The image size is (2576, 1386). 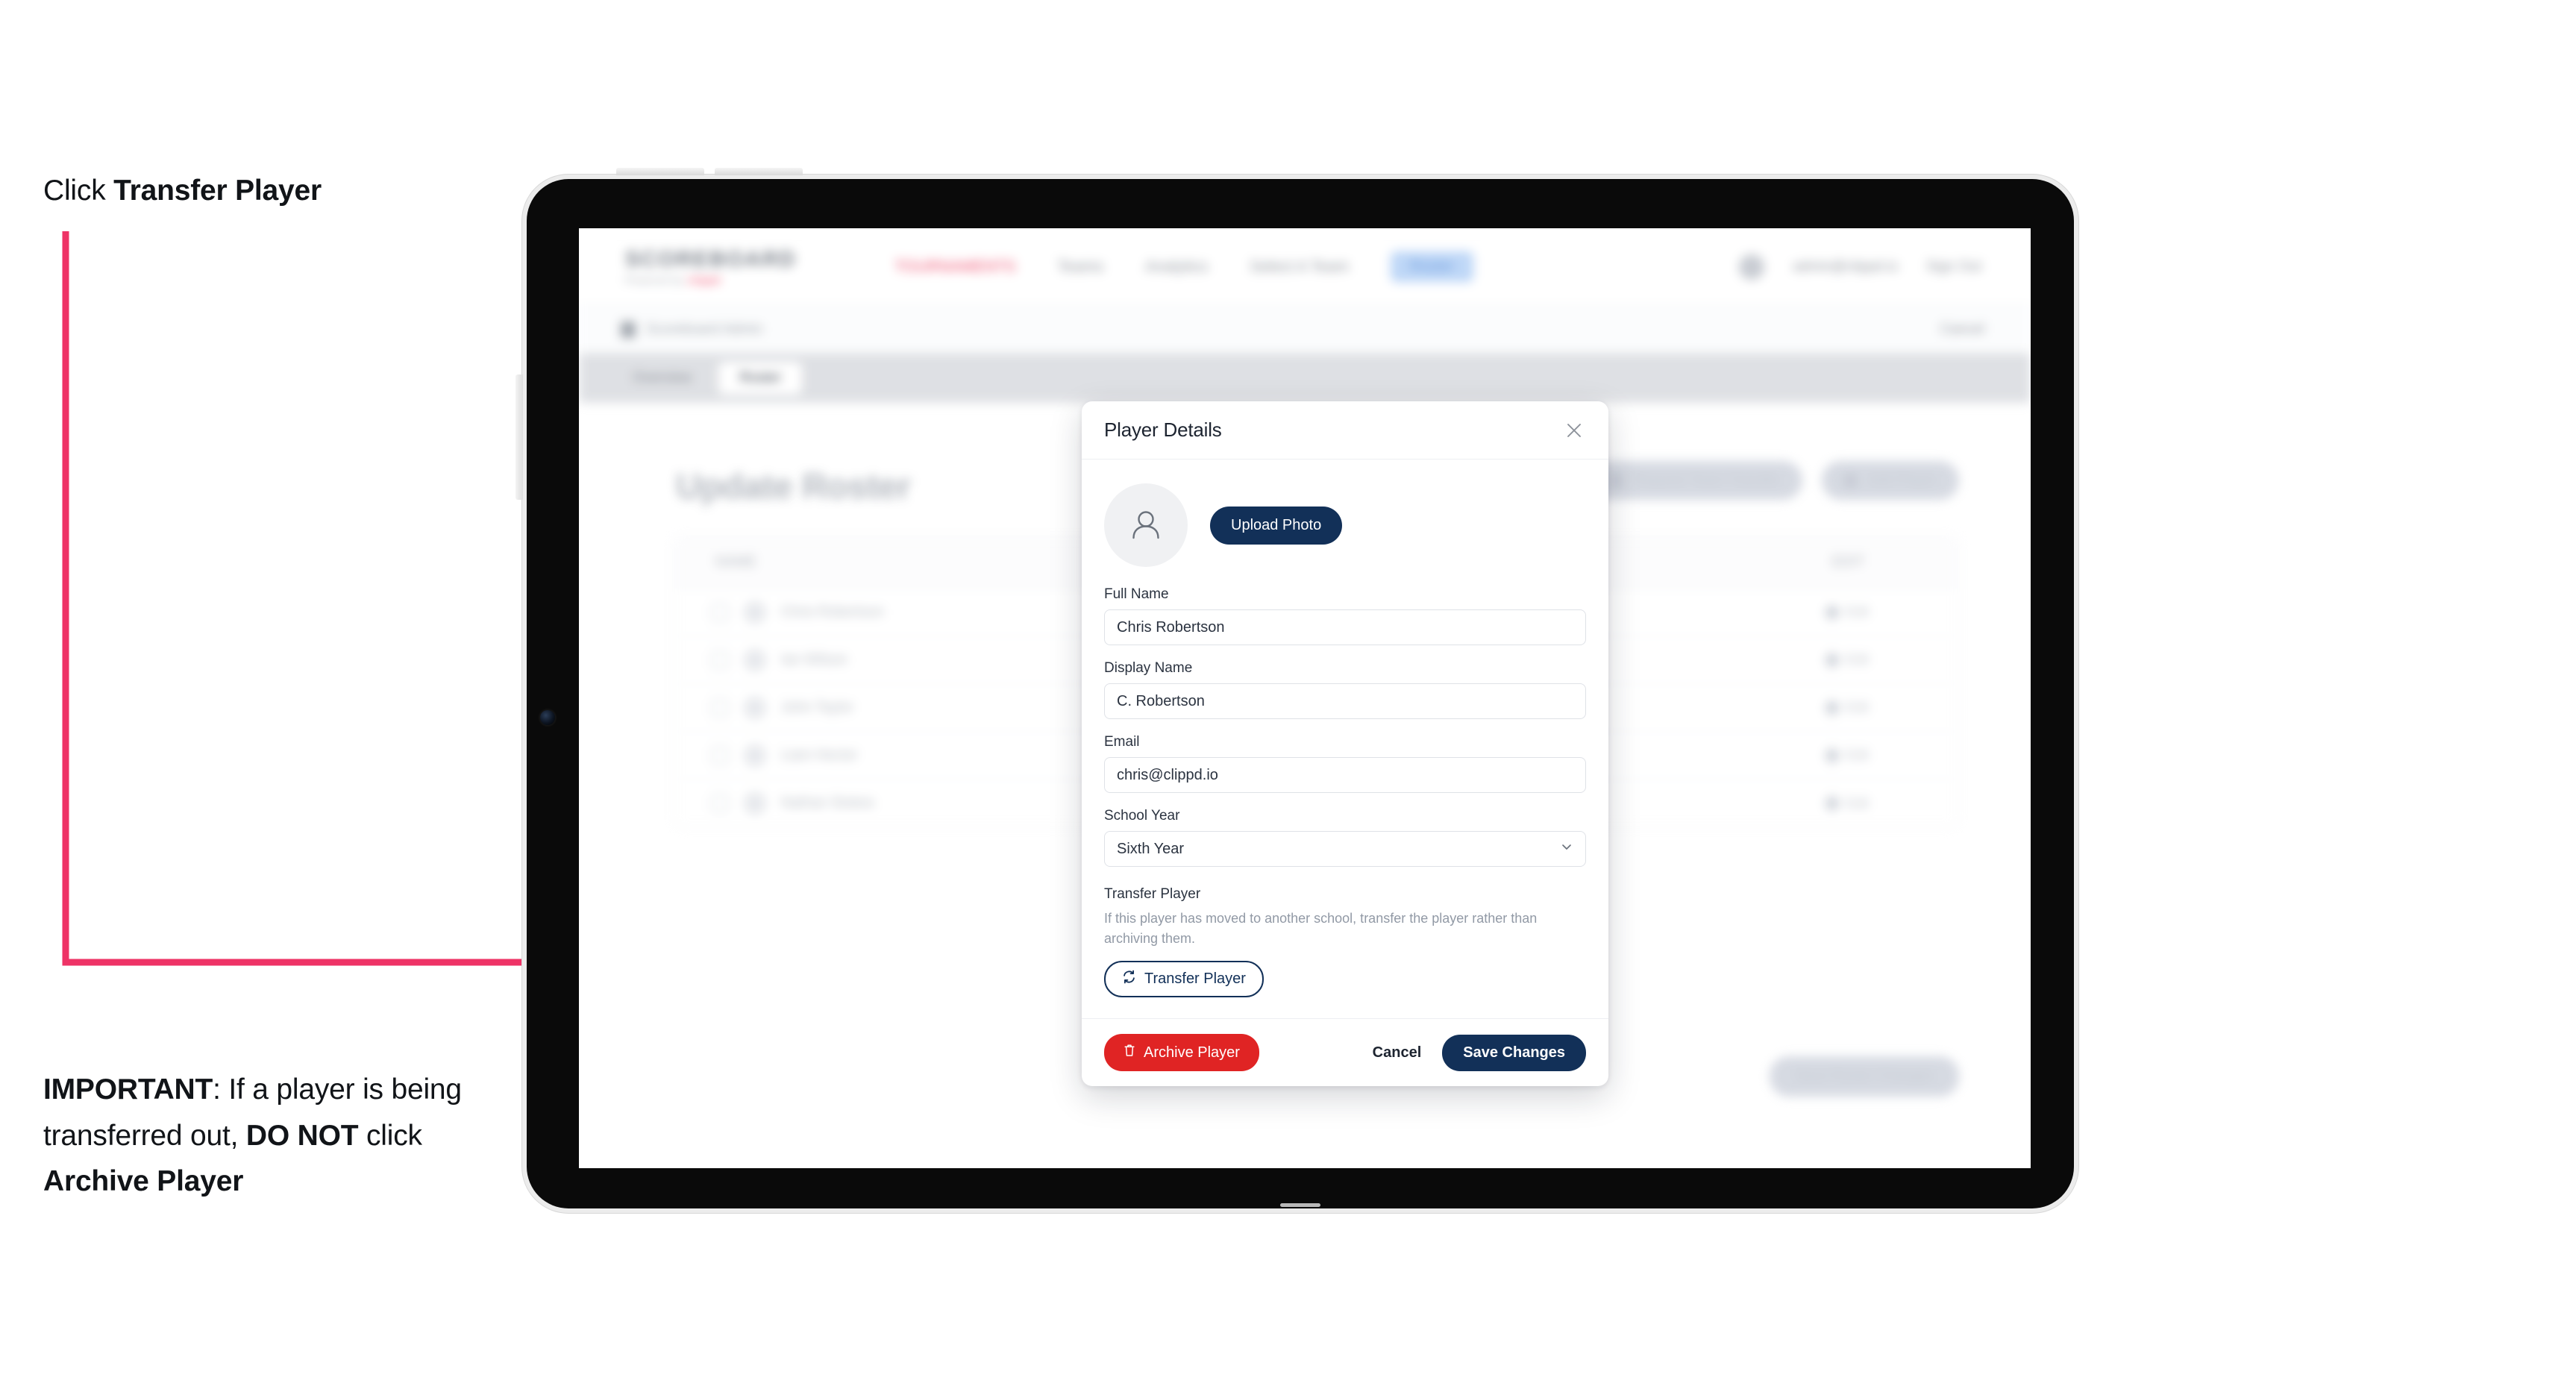 What do you see at coordinates (1300, 1205) in the screenshot?
I see `home-indicator` at bounding box center [1300, 1205].